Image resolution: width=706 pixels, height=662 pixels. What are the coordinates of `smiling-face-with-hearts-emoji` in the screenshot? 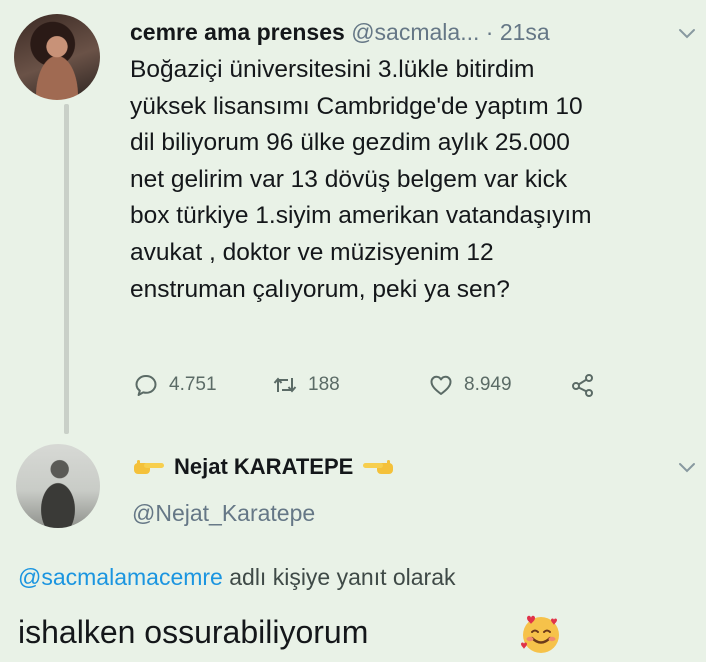 It's located at (540, 634).